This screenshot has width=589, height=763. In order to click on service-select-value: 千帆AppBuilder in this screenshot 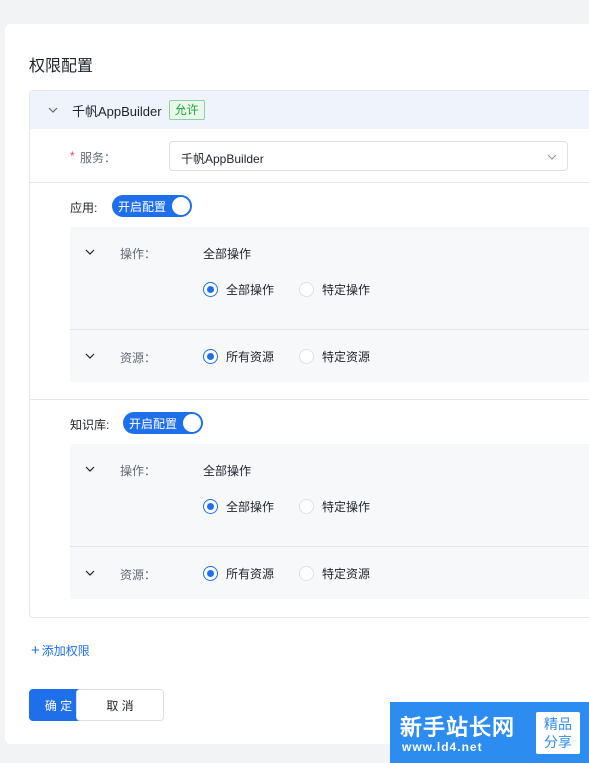, I will do `click(222, 159)`.